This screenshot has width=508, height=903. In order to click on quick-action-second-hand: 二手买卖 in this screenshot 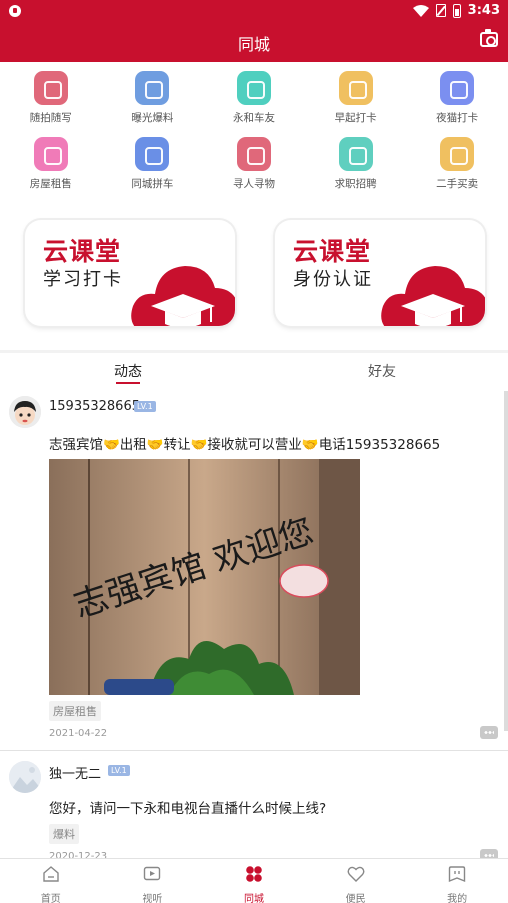, I will do `click(457, 166)`.